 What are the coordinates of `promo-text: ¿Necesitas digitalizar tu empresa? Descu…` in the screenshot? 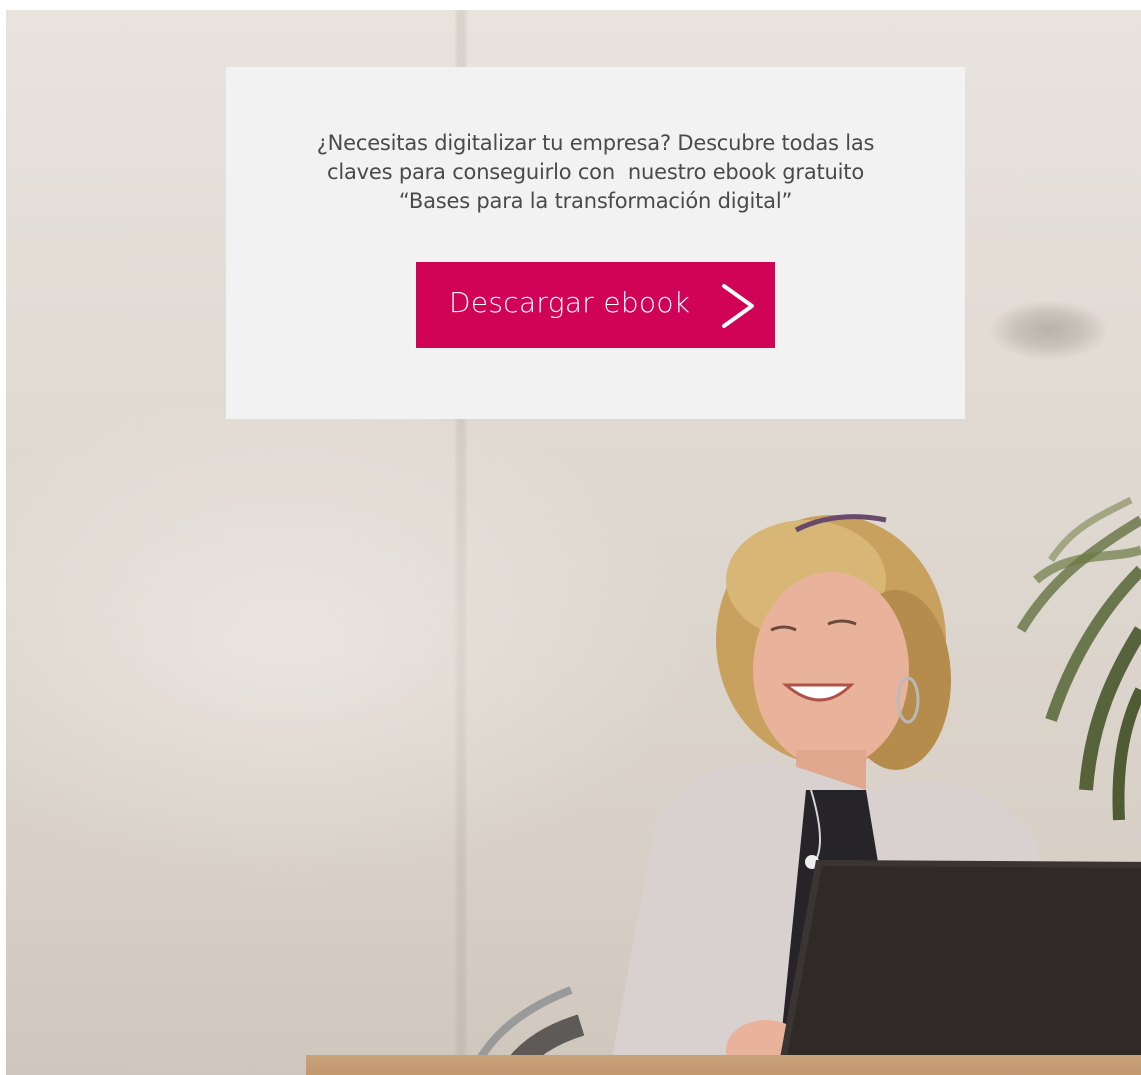 It's located at (595, 172).